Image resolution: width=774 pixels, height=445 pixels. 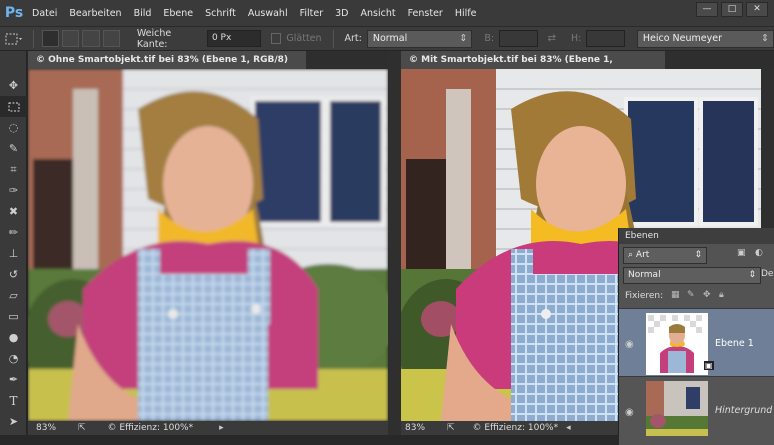 What do you see at coordinates (644, 275) in the screenshot?
I see `blend-mode-value: Normal` at bounding box center [644, 275].